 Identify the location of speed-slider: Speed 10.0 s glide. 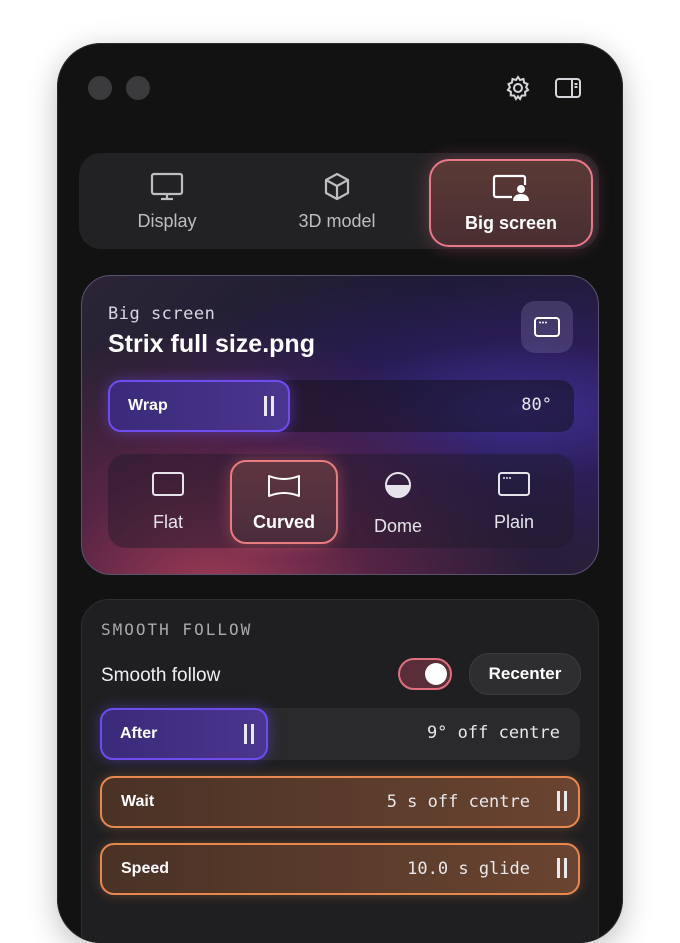
(340, 869).